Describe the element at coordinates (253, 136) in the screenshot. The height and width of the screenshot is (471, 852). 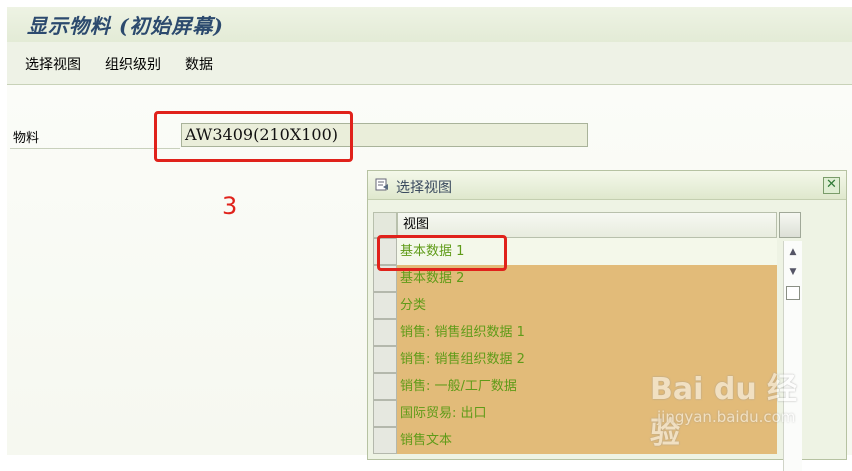
I see `highlight-material-box` at that location.